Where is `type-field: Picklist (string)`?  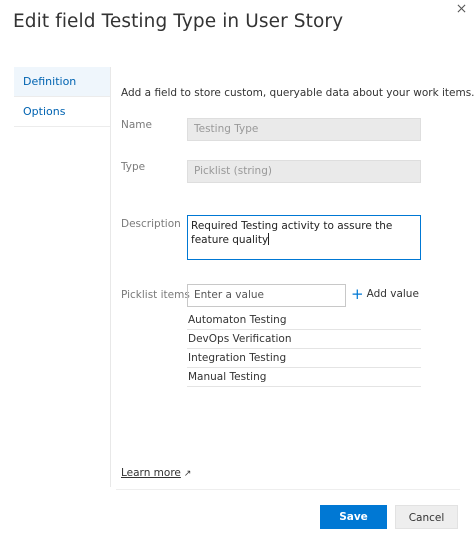
type-field: Picklist (string) is located at coordinates (304, 171).